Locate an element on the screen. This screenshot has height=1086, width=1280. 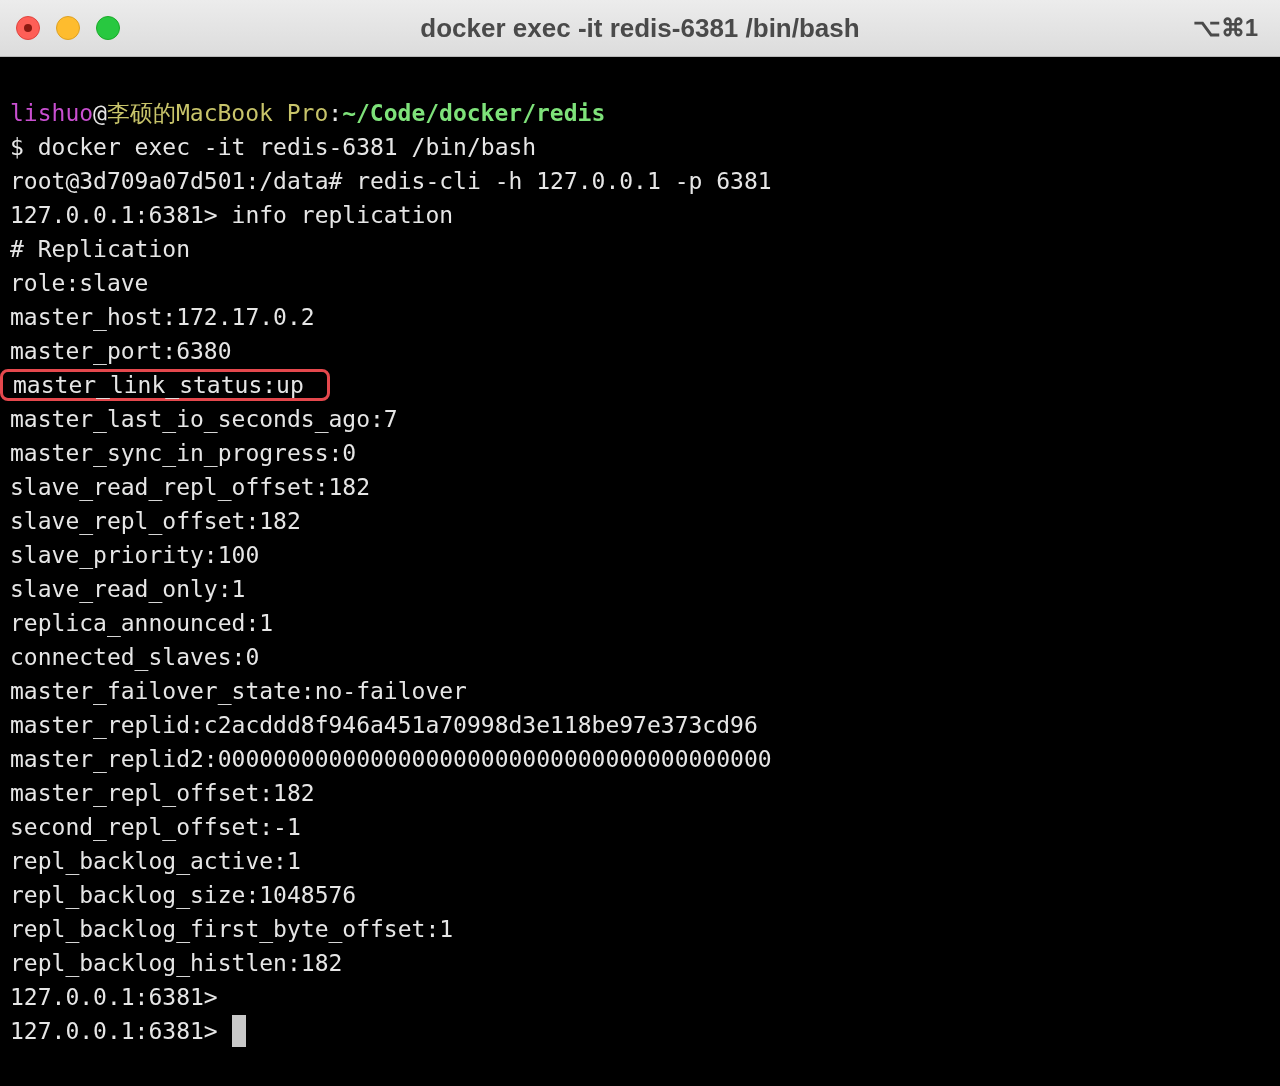
minimize-icon is located at coordinates (68, 28).